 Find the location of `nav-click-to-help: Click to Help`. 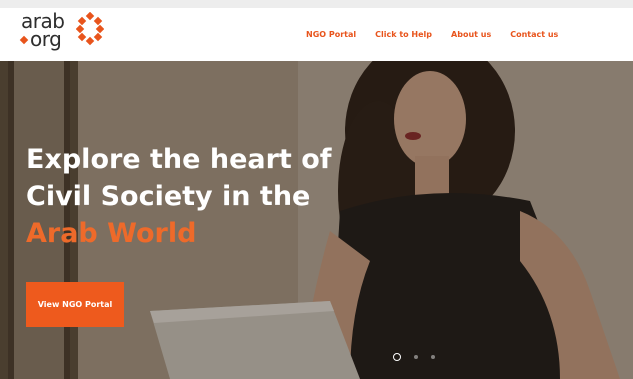

nav-click-to-help: Click to Help is located at coordinates (403, 34).